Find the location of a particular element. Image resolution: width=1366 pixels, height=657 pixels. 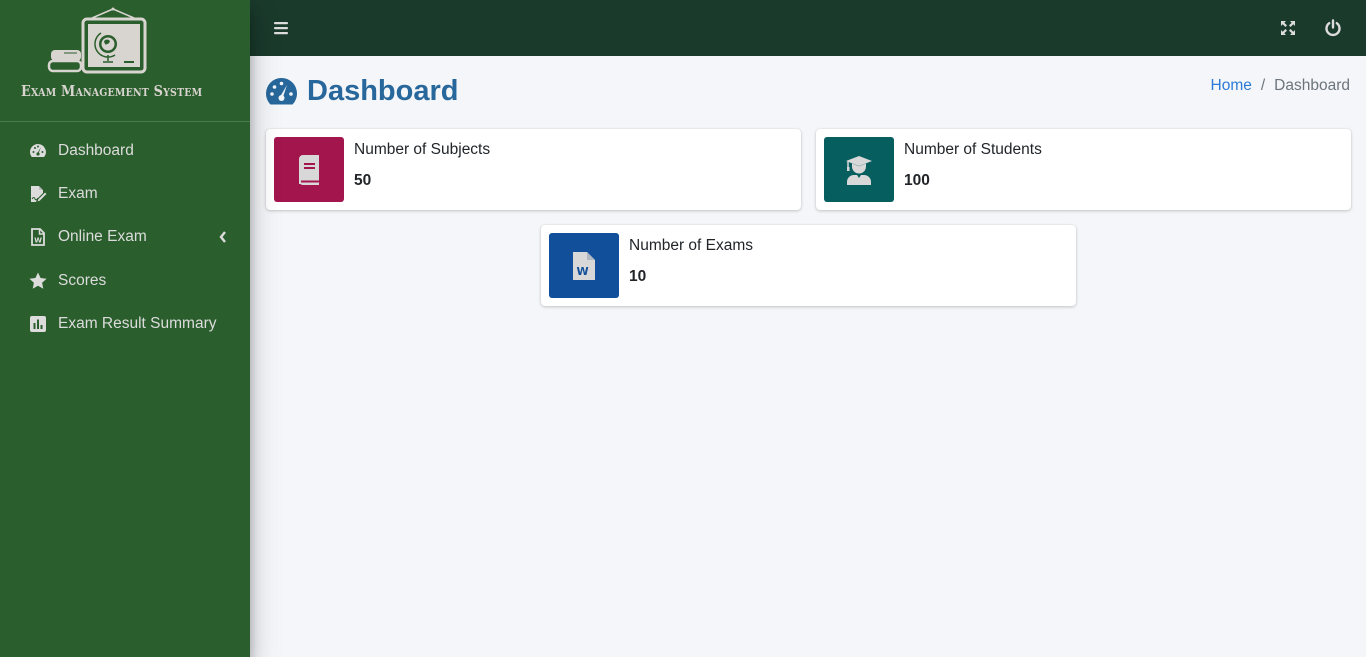

file-signature-icon is located at coordinates (38, 194).